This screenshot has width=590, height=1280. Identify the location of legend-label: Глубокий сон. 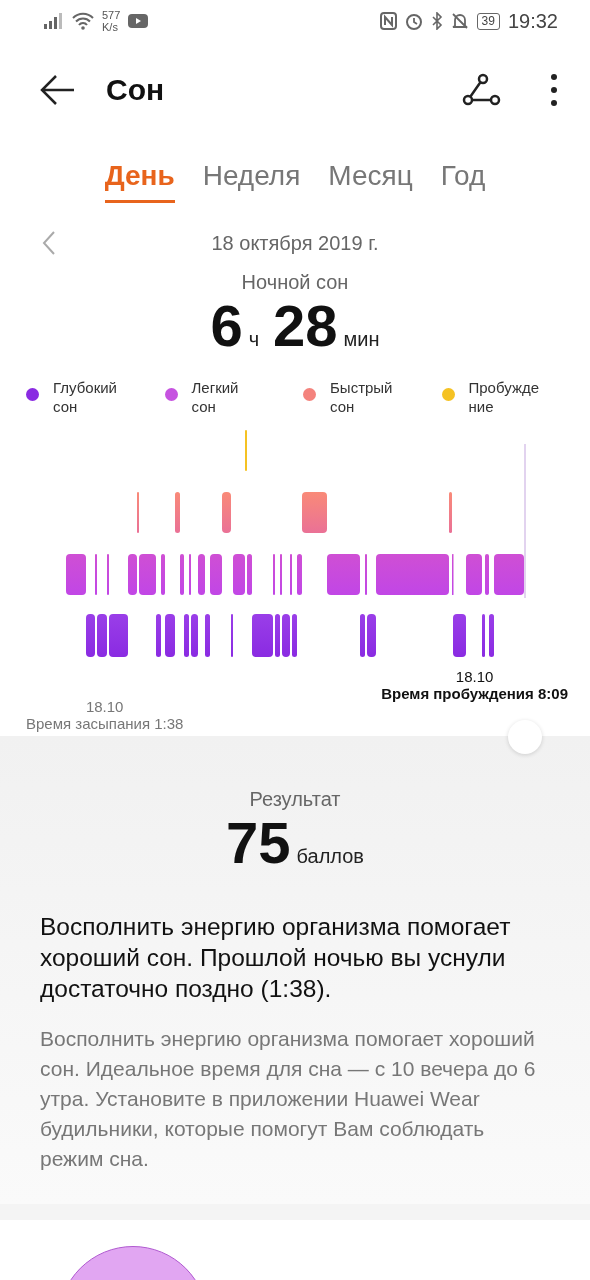
(85, 397).